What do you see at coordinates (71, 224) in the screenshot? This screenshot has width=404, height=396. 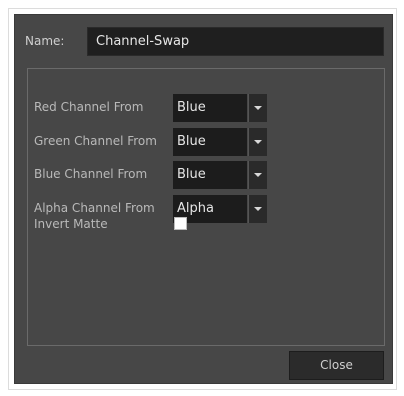 I see `invert-matte-label: Invert Matte` at bounding box center [71, 224].